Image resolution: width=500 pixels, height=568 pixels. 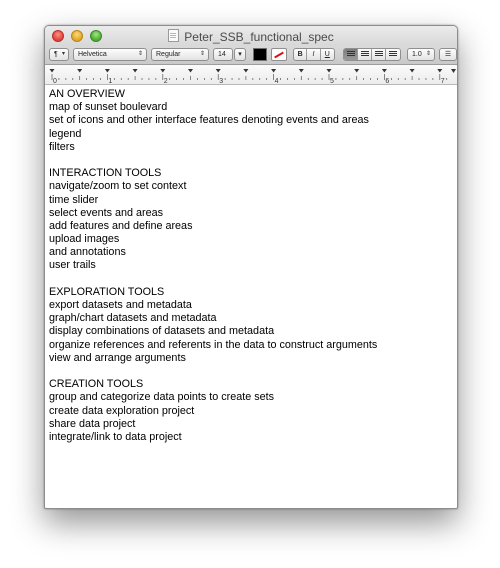 I want to click on italic-button: I, so click(x=314, y=54).